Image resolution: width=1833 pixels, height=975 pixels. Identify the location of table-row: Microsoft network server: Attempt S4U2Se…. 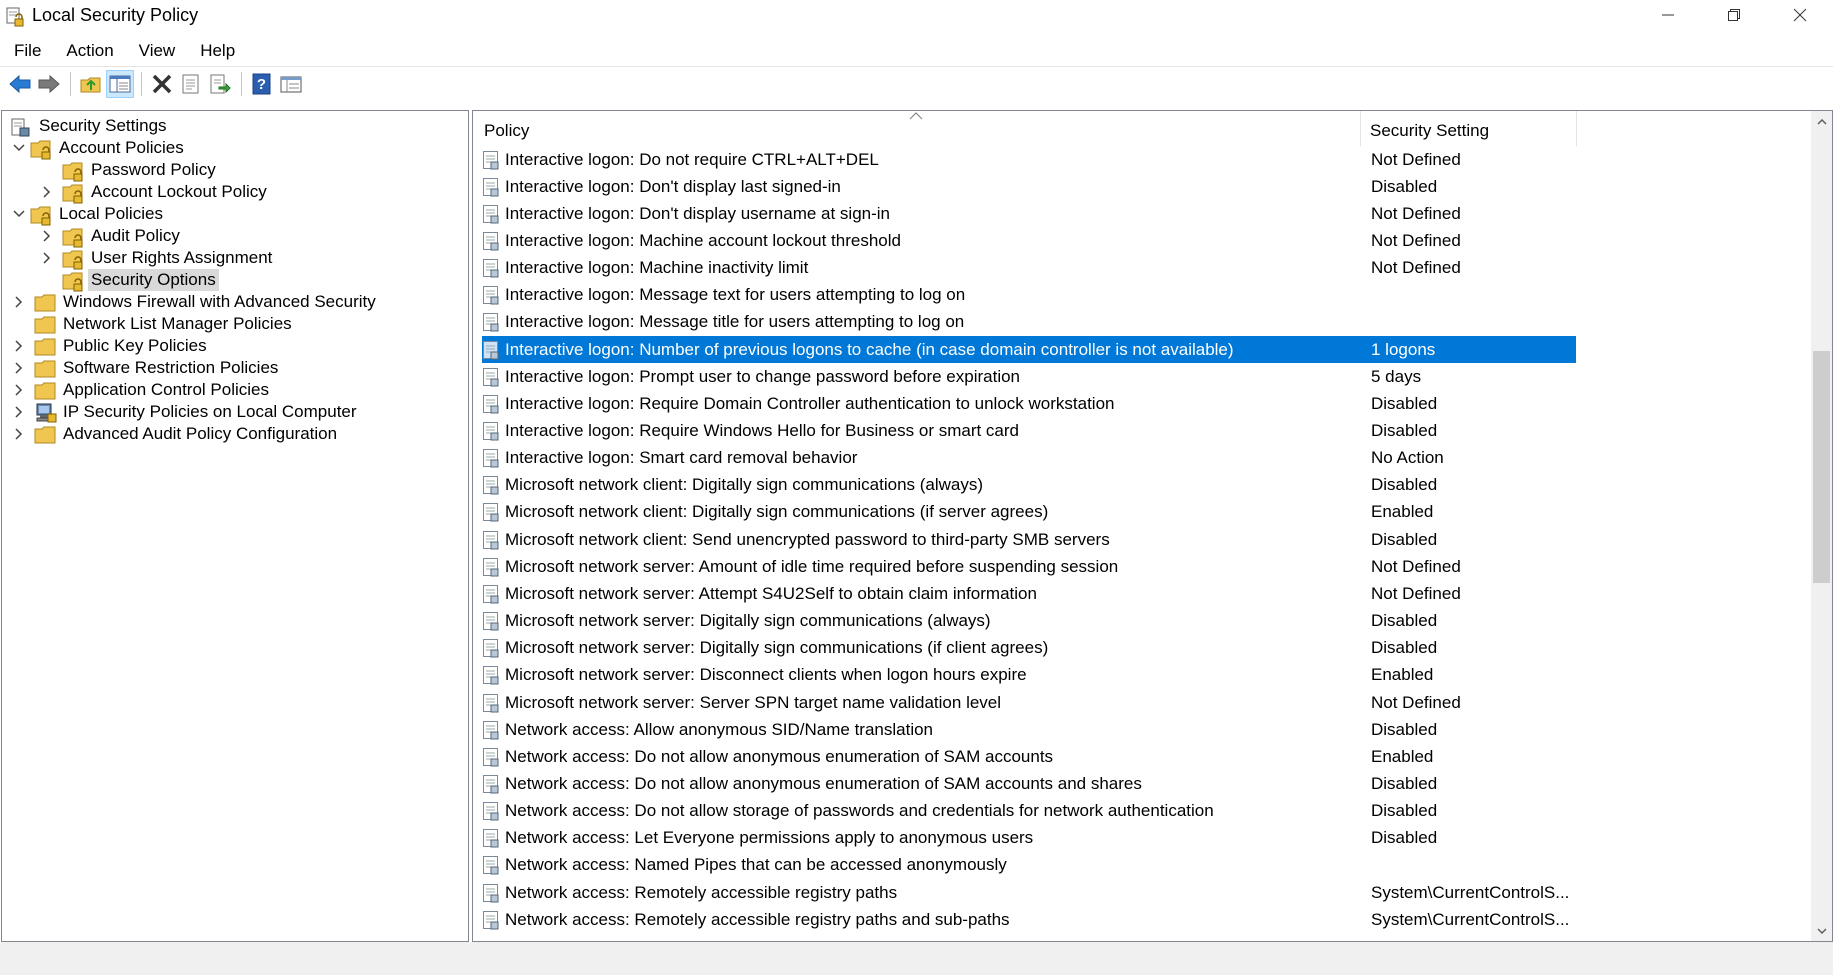
(1029, 593).